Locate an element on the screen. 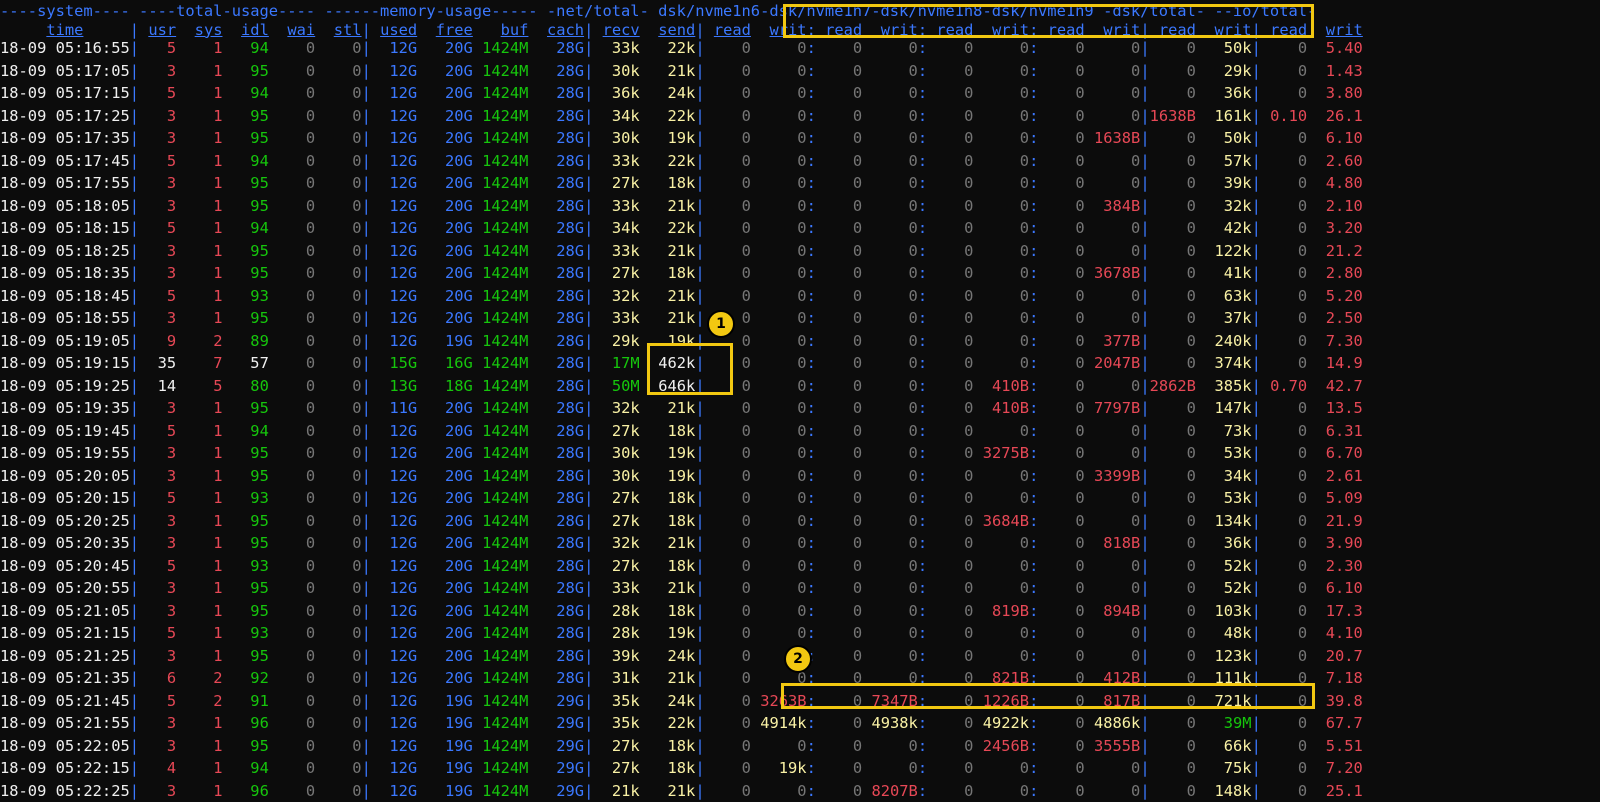 The width and height of the screenshot is (1600, 802). cell-usr: 5 is located at coordinates (157, 296).